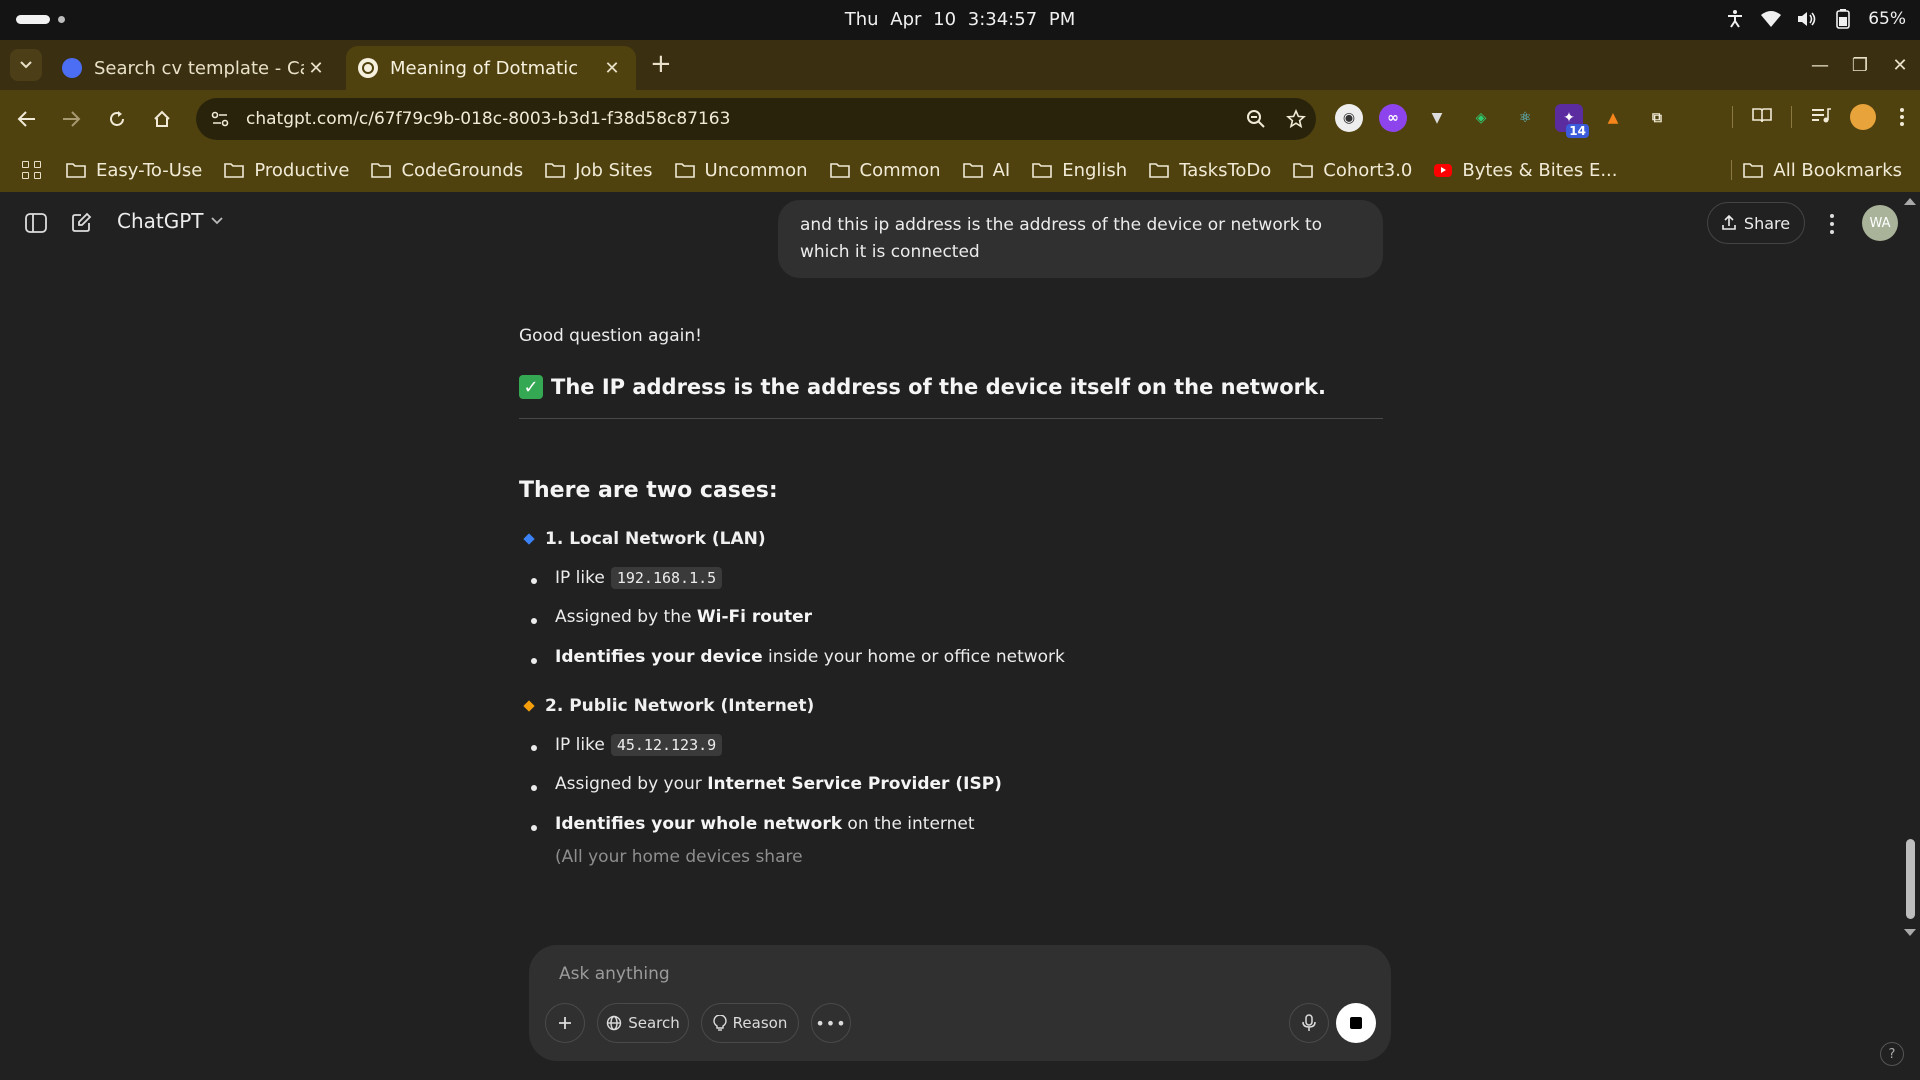 This screenshot has width=1920, height=1080. What do you see at coordinates (1821, 117) in the screenshot?
I see `media-queue-icon` at bounding box center [1821, 117].